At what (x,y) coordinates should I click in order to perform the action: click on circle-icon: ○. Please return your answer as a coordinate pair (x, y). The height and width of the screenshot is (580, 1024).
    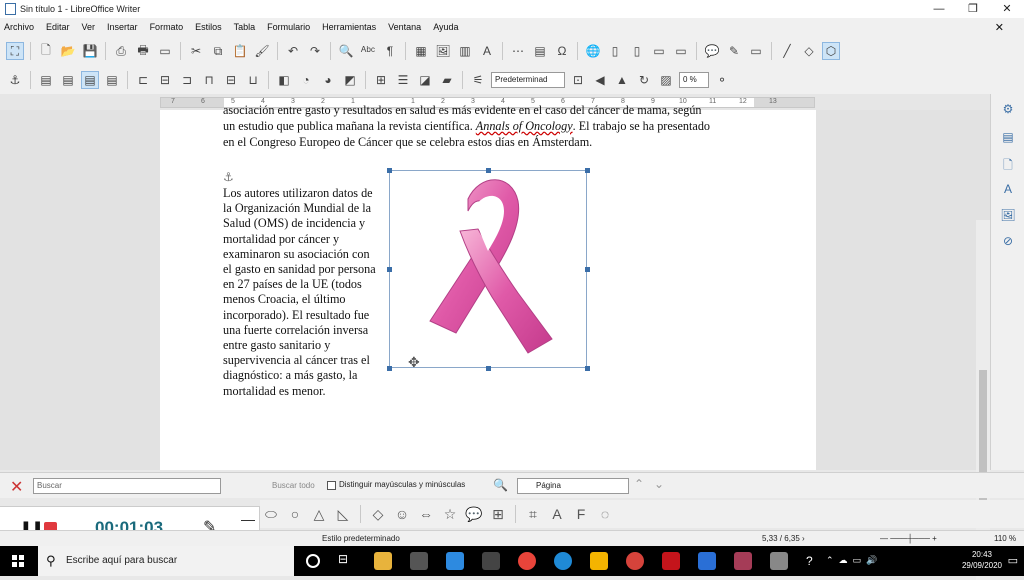
    Looking at the image, I should click on (295, 514).